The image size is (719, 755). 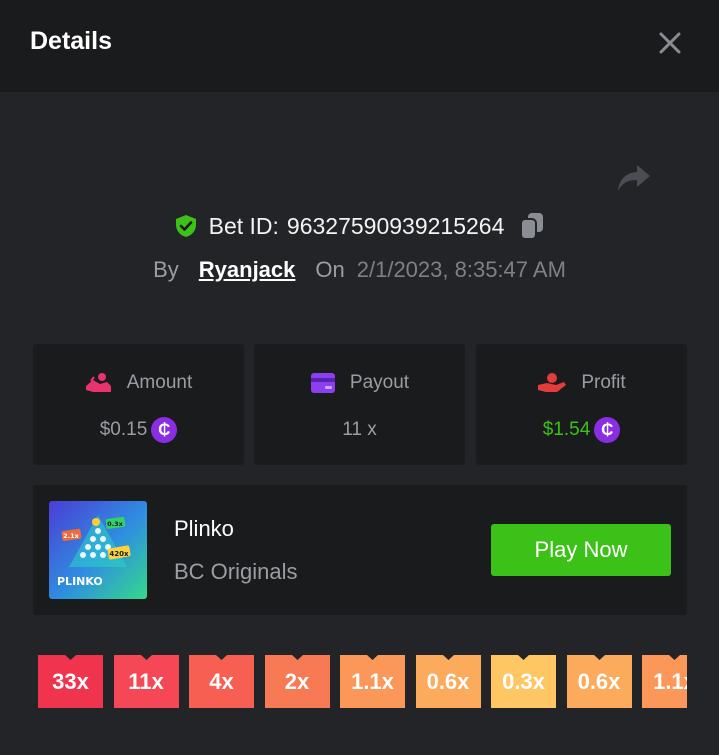 I want to click on multiplier-value: 4x, so click(x=221, y=681).